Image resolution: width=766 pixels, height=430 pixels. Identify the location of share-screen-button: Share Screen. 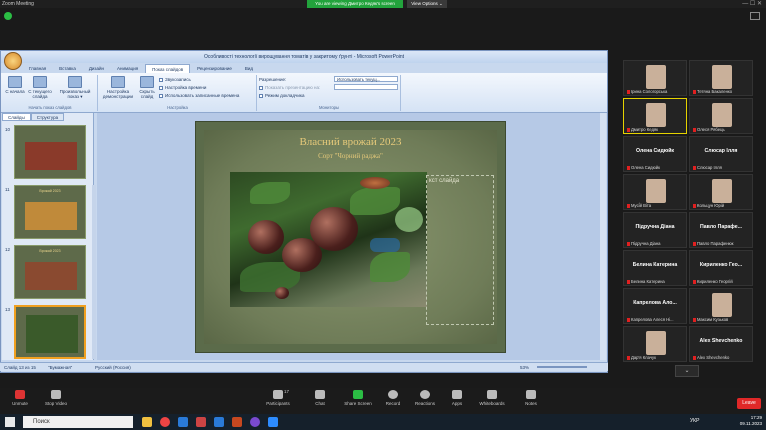
(358, 398).